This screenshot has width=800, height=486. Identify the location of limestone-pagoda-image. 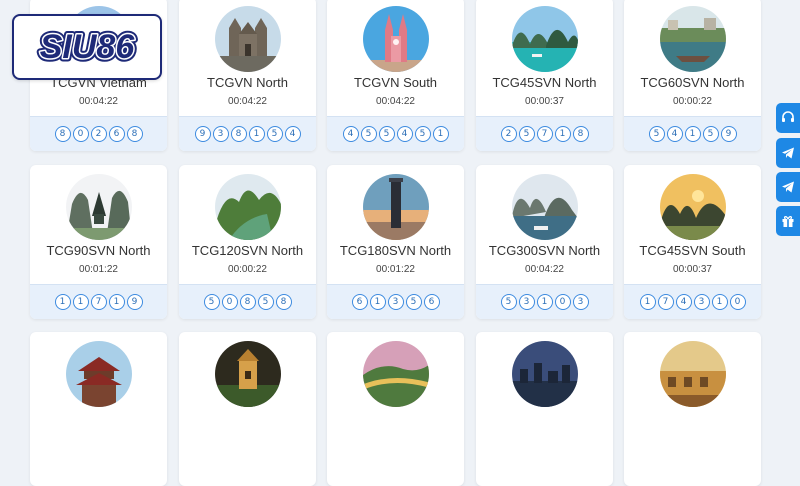
(99, 207).